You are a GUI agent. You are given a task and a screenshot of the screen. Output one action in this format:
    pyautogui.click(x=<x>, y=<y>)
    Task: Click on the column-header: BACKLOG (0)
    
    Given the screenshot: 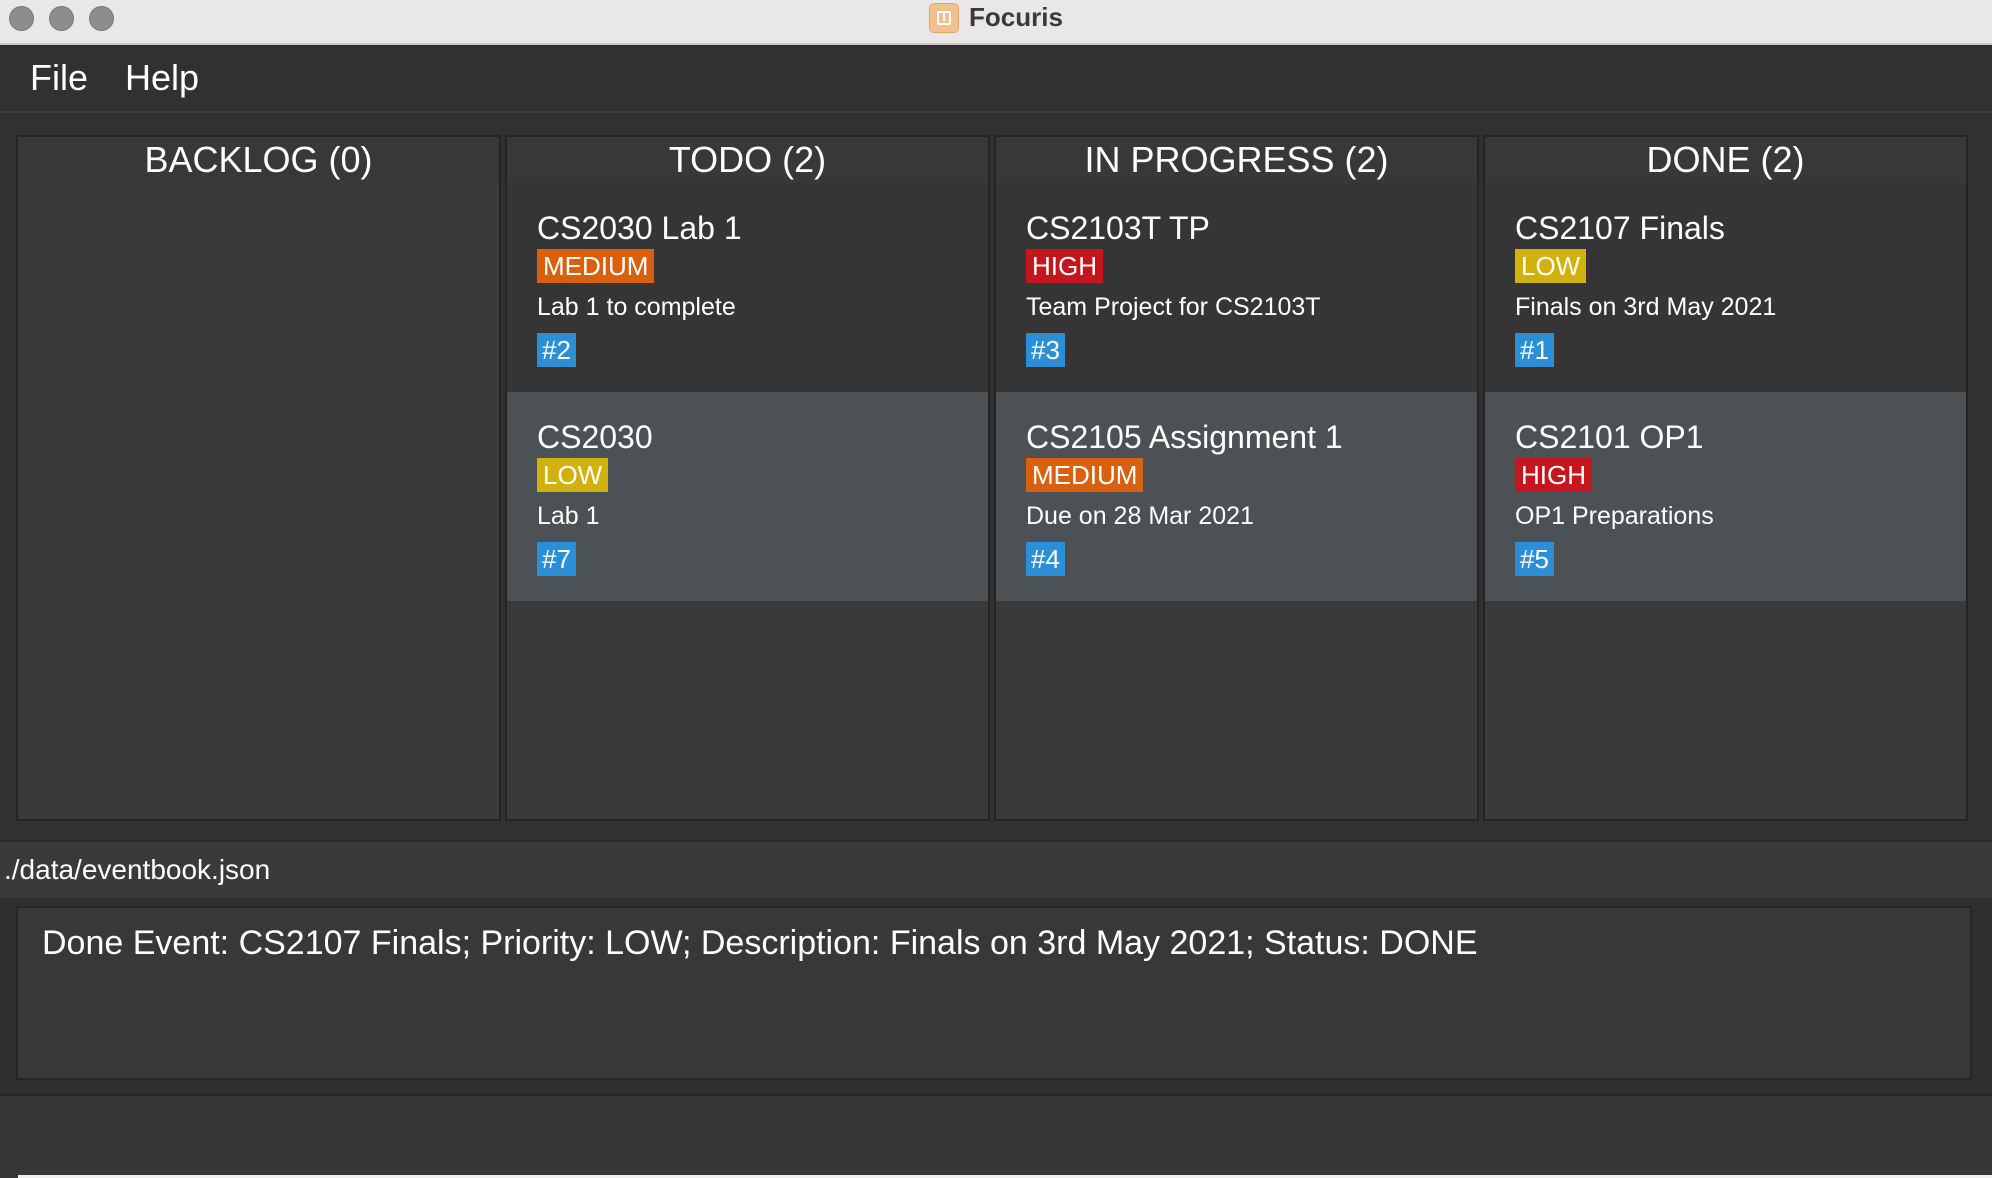 What is the action you would take?
    pyautogui.click(x=258, y=160)
    